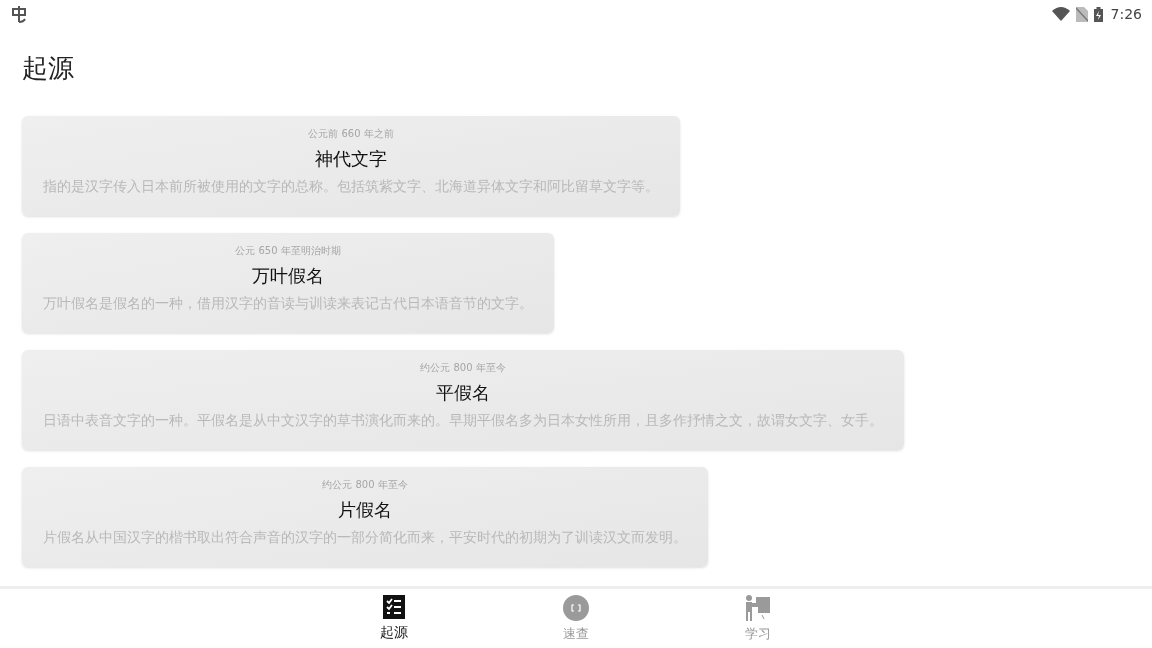 This screenshot has height=648, width=1152. What do you see at coordinates (394, 607) in the screenshot?
I see `checklist-icon` at bounding box center [394, 607].